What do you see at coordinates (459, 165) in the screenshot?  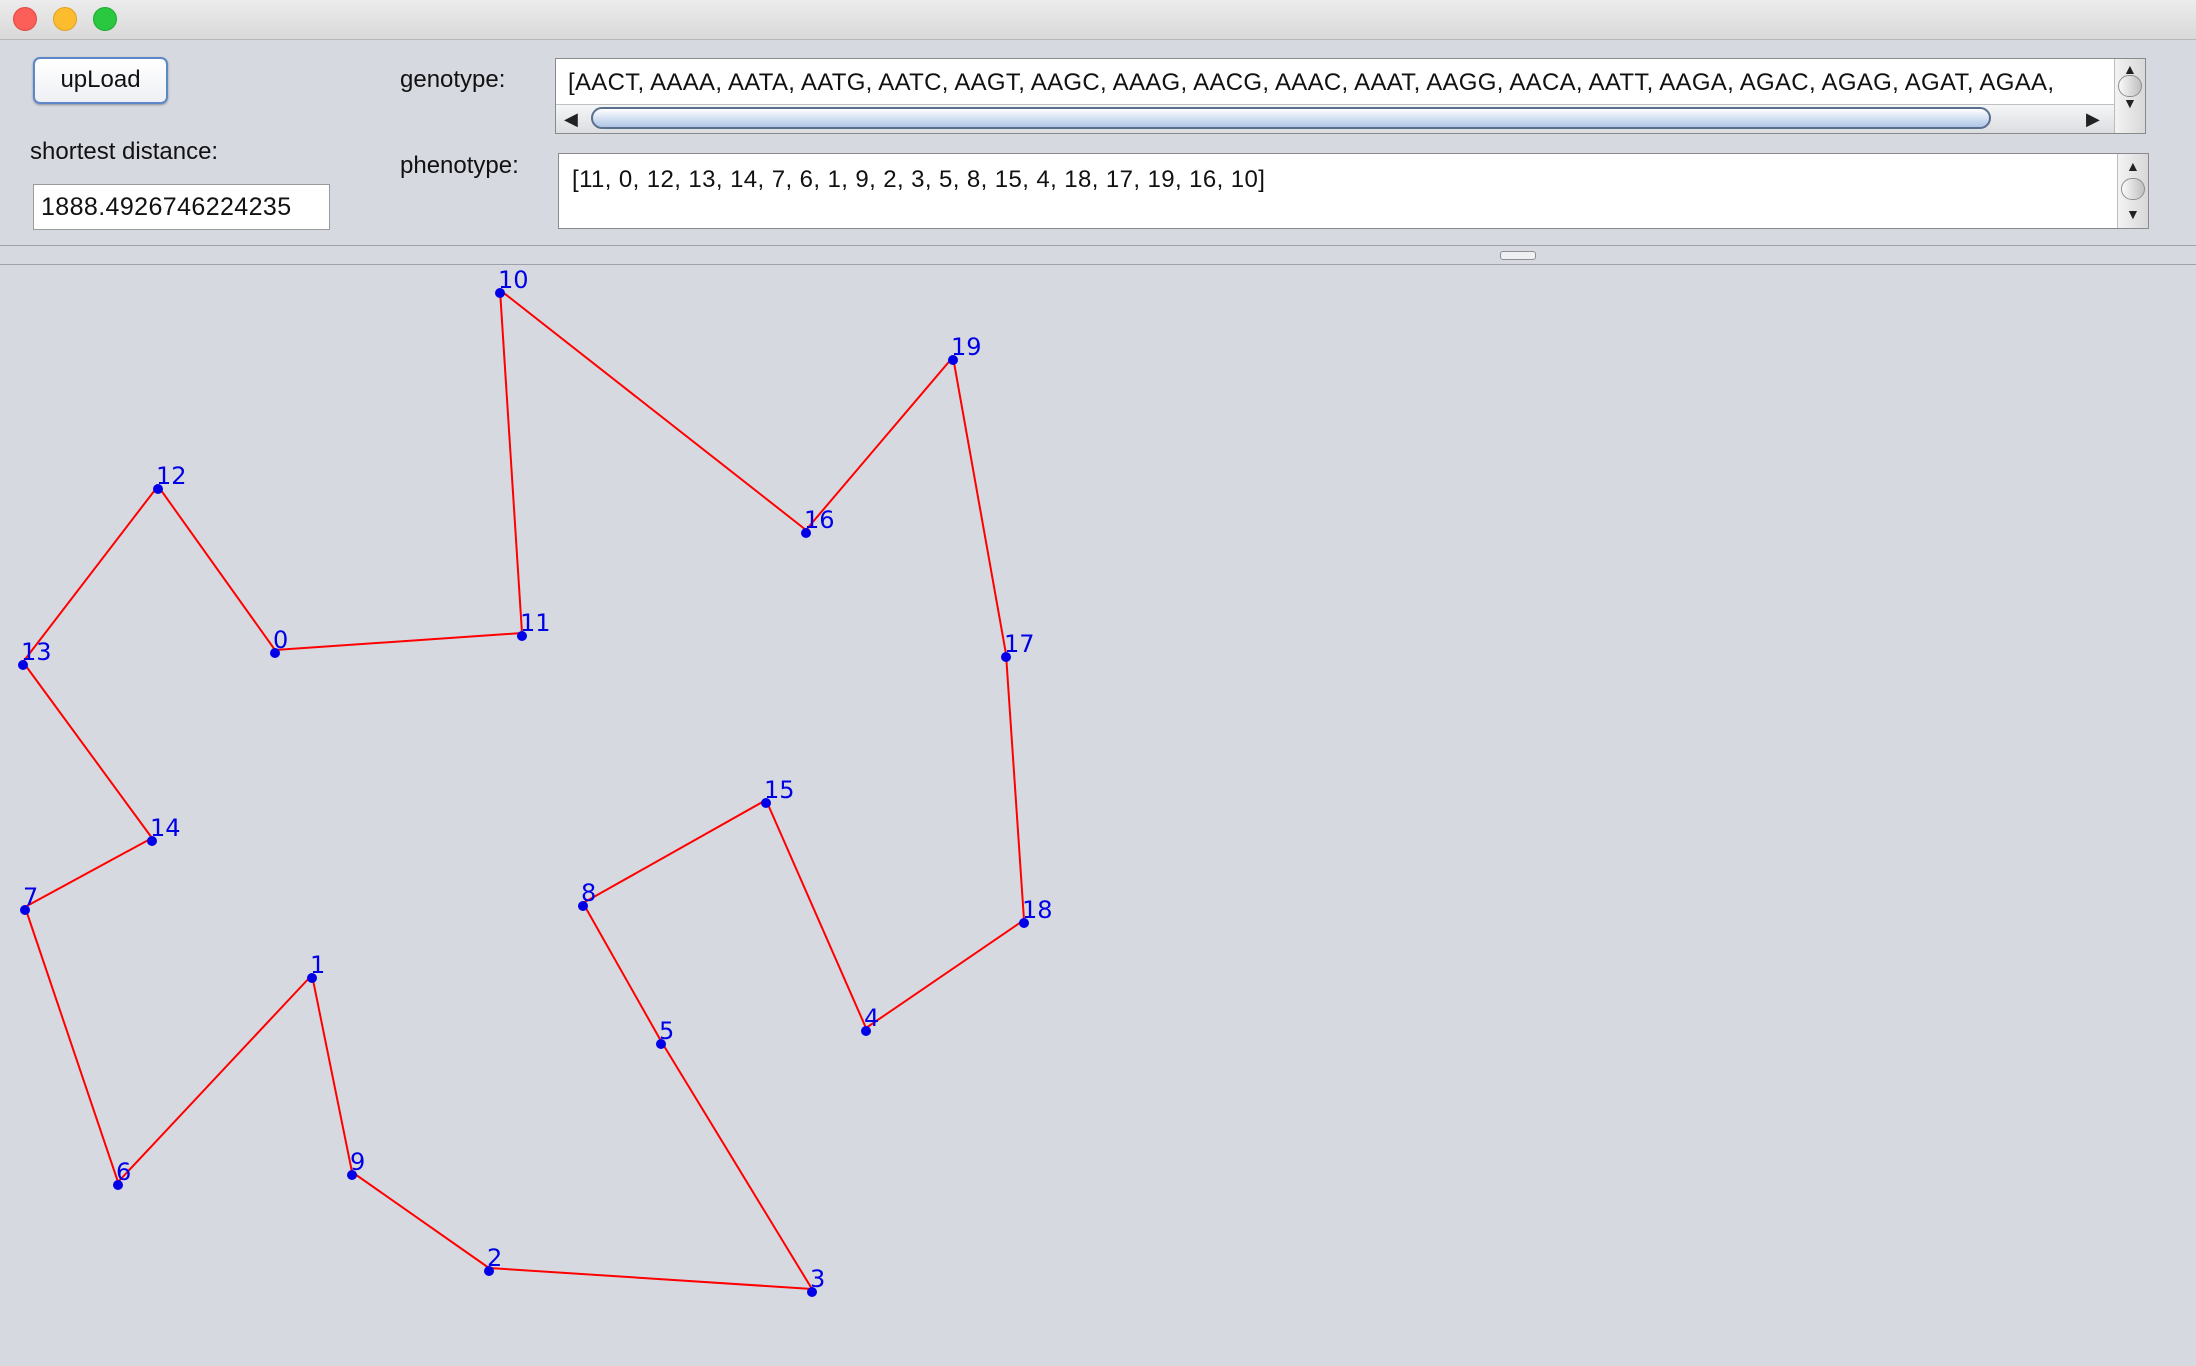 I see `phenotype-label: phenotype:` at bounding box center [459, 165].